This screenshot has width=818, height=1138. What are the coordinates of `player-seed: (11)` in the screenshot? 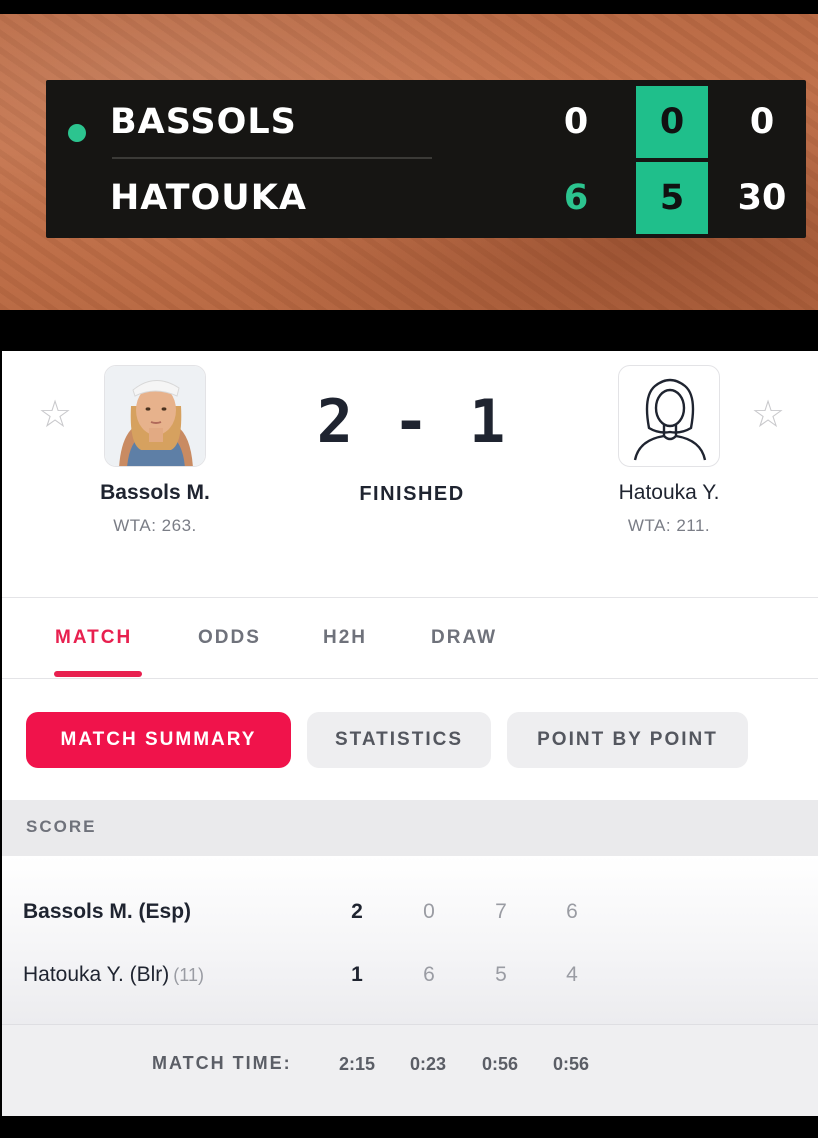 It's located at (188, 975).